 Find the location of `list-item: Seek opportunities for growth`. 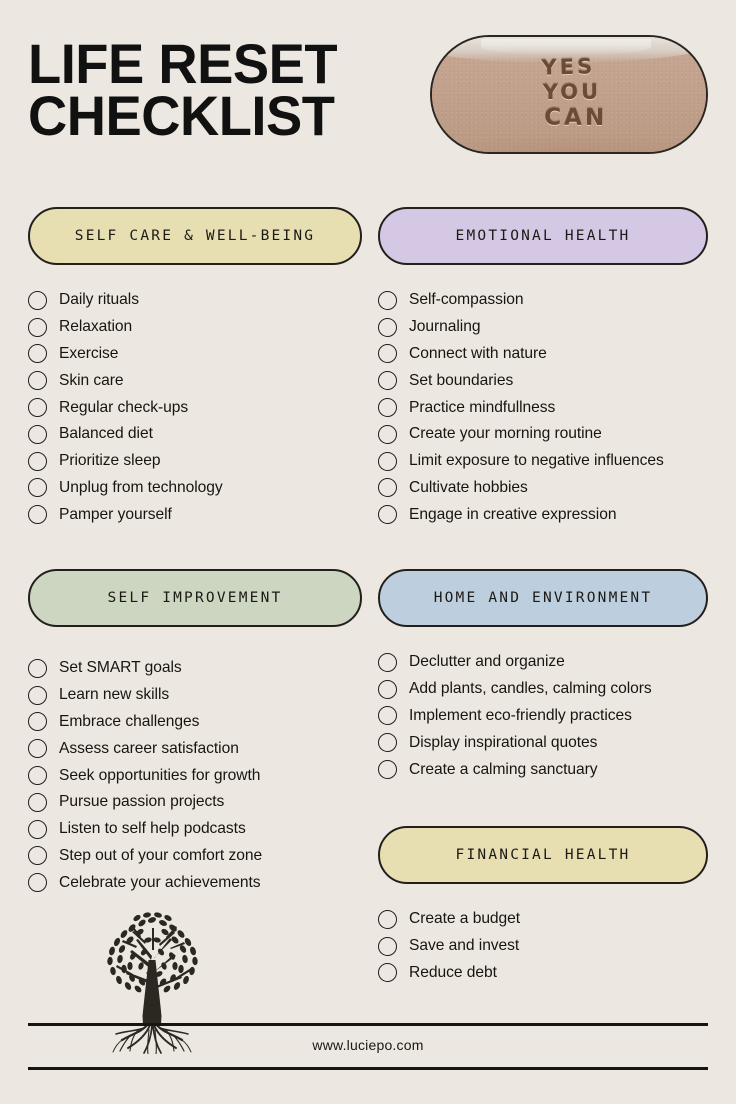

list-item: Seek opportunities for growth is located at coordinates (196, 775).